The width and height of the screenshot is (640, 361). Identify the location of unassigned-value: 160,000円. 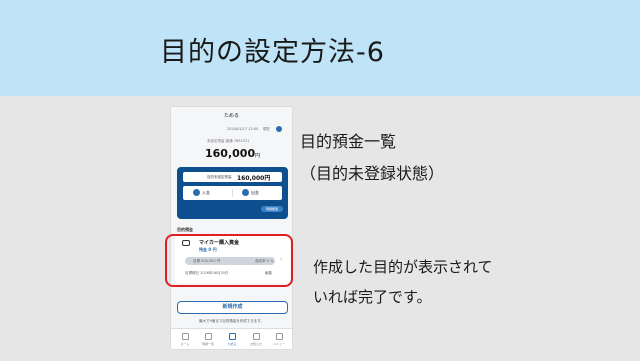
(253, 177).